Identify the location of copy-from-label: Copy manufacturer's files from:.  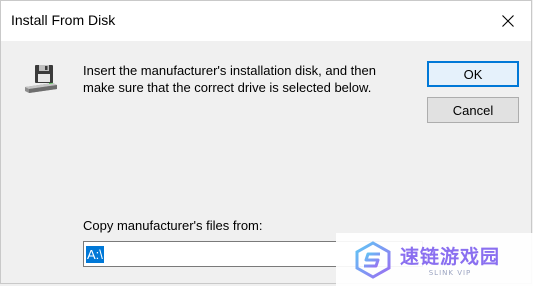
(173, 225).